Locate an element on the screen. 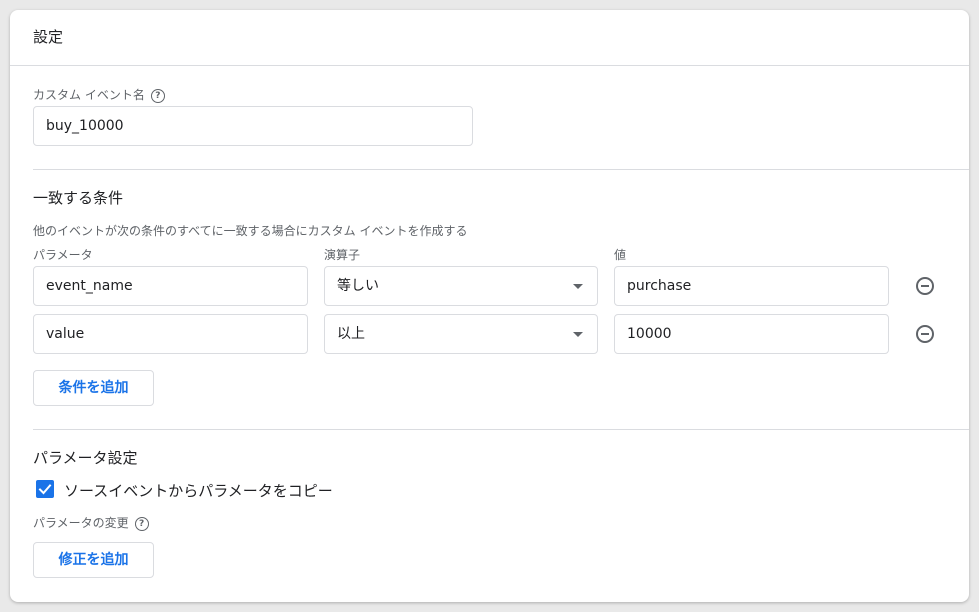 The width and height of the screenshot is (979, 612). custom-event-name-input: buy_10000 is located at coordinates (253, 126).